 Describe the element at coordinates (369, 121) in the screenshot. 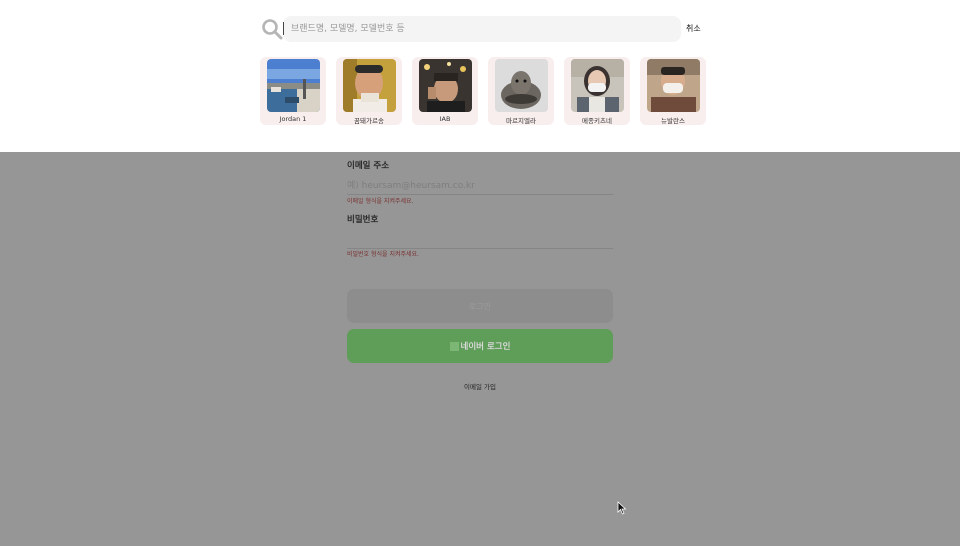

I see `brand-label: 꿈돼가르송` at that location.